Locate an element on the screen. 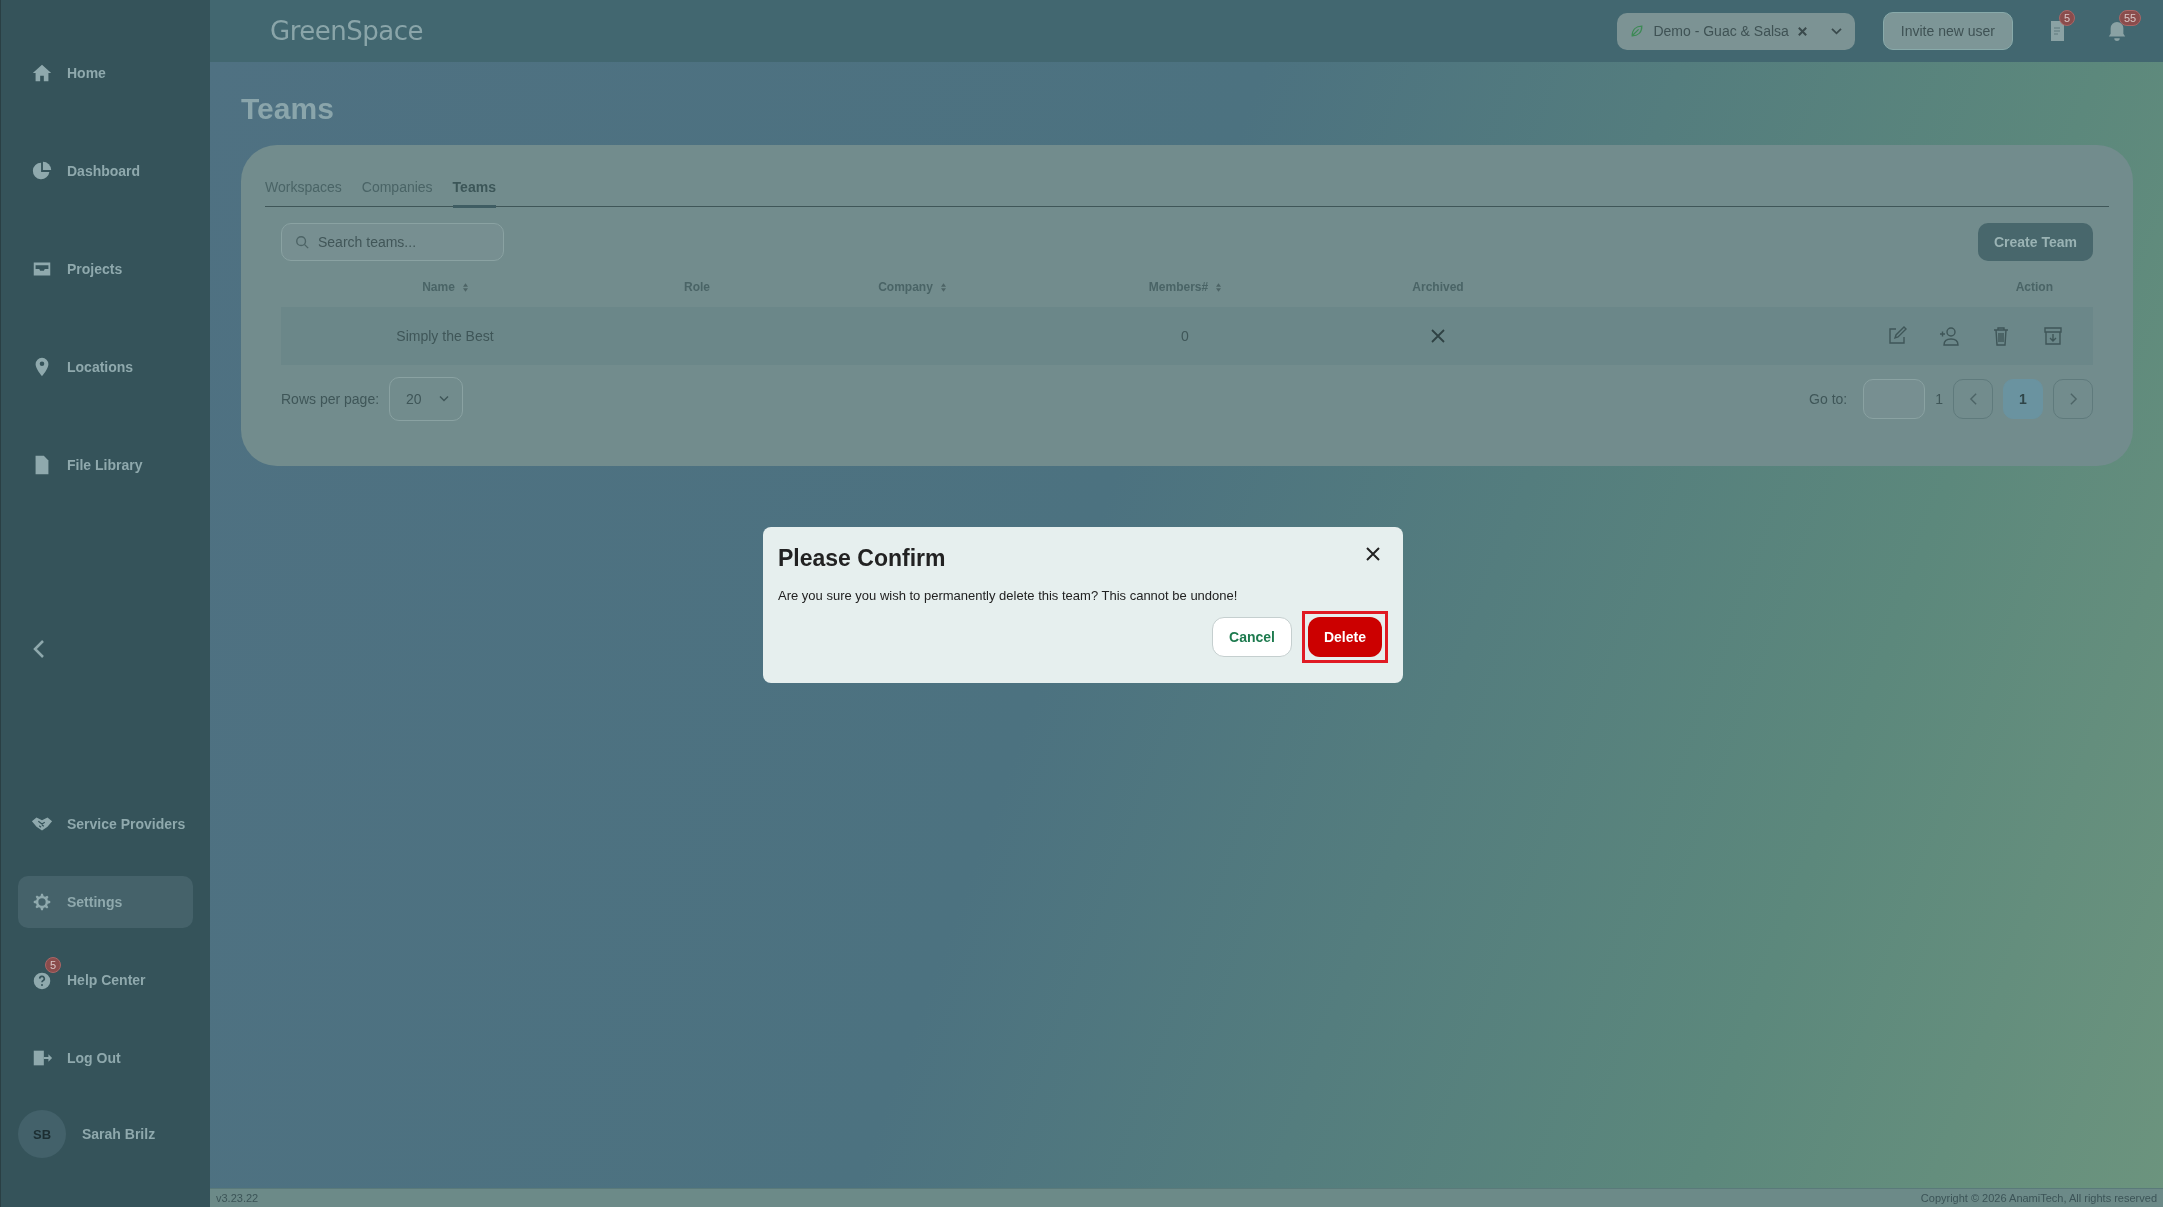  invite-user-button: Invite new user is located at coordinates (1947, 31).